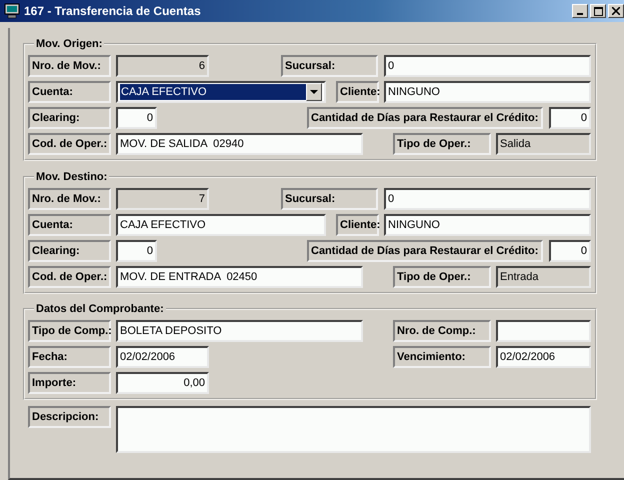  I want to click on group-title: Mov. Destino:, so click(71, 177).